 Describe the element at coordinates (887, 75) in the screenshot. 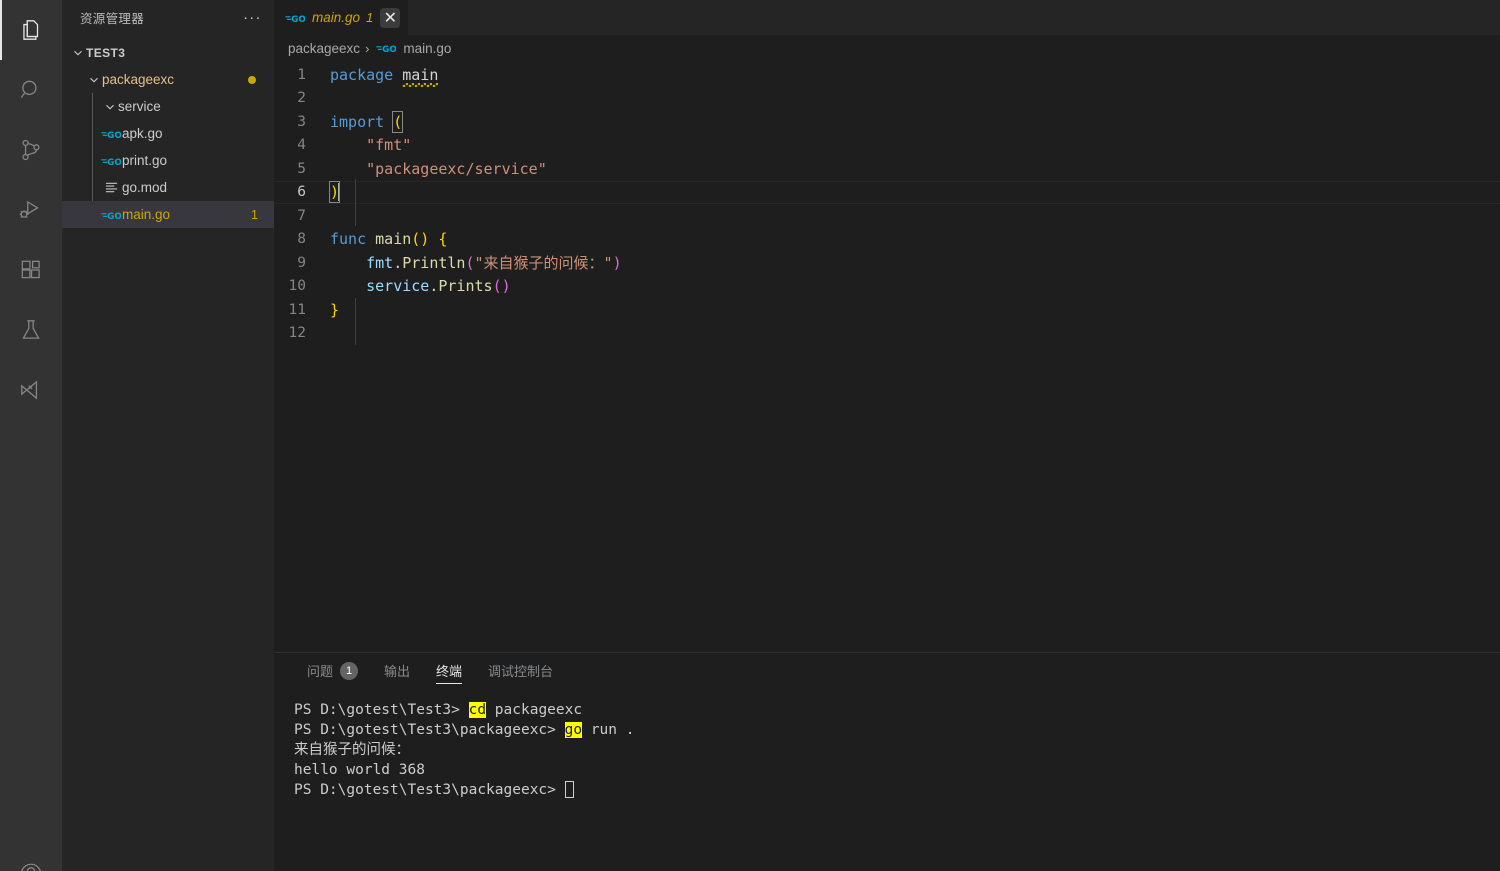

I see `code-line: 1 package main` at that location.